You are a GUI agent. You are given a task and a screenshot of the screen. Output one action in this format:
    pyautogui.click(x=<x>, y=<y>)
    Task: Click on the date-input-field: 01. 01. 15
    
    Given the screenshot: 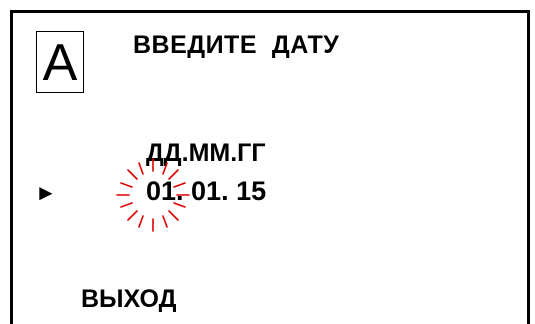 What is the action you would take?
    pyautogui.click(x=206, y=191)
    